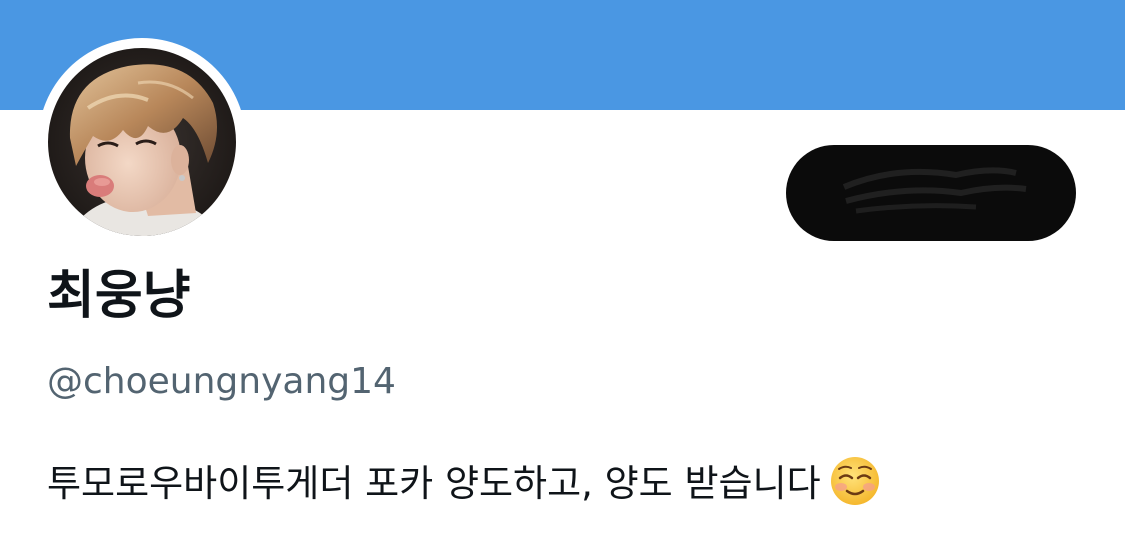  Describe the element at coordinates (119, 296) in the screenshot. I see `display-name: 최웅냥` at that location.